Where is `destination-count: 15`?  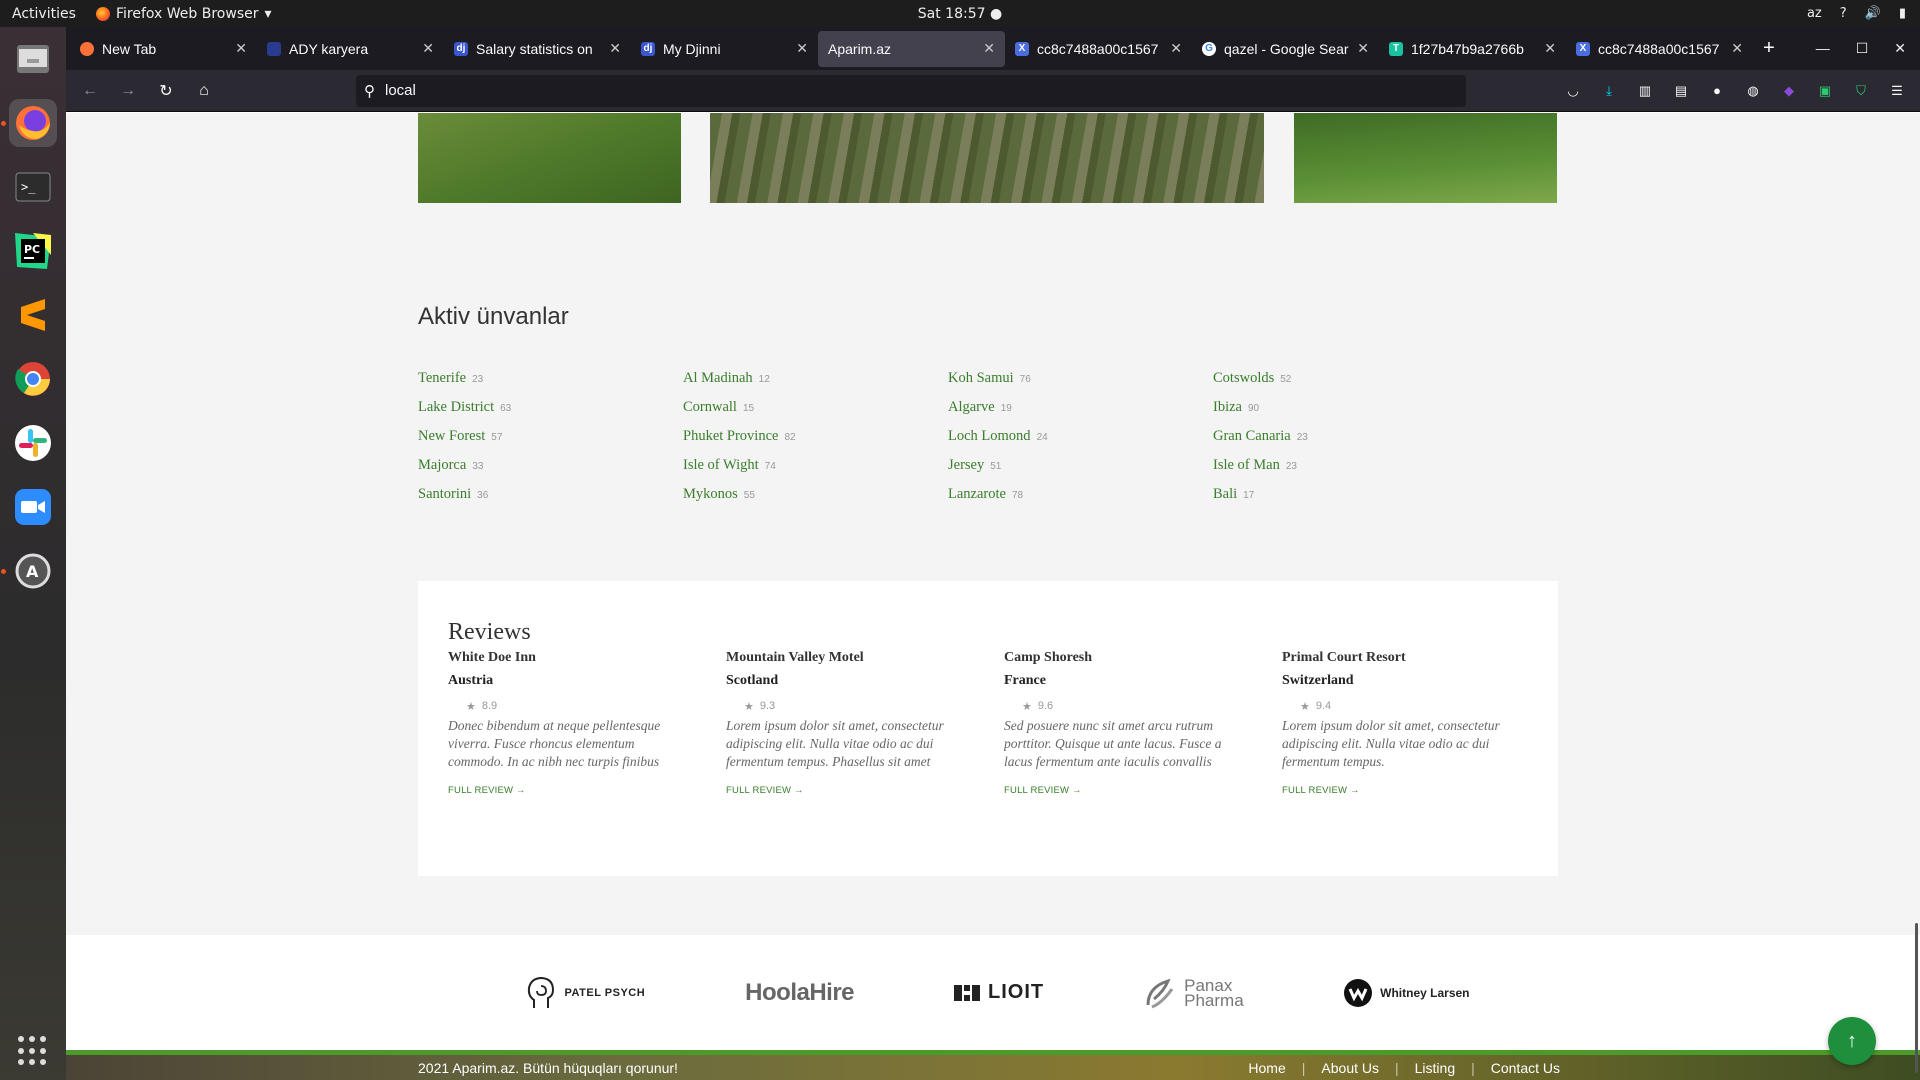
destination-count: 15 is located at coordinates (748, 408).